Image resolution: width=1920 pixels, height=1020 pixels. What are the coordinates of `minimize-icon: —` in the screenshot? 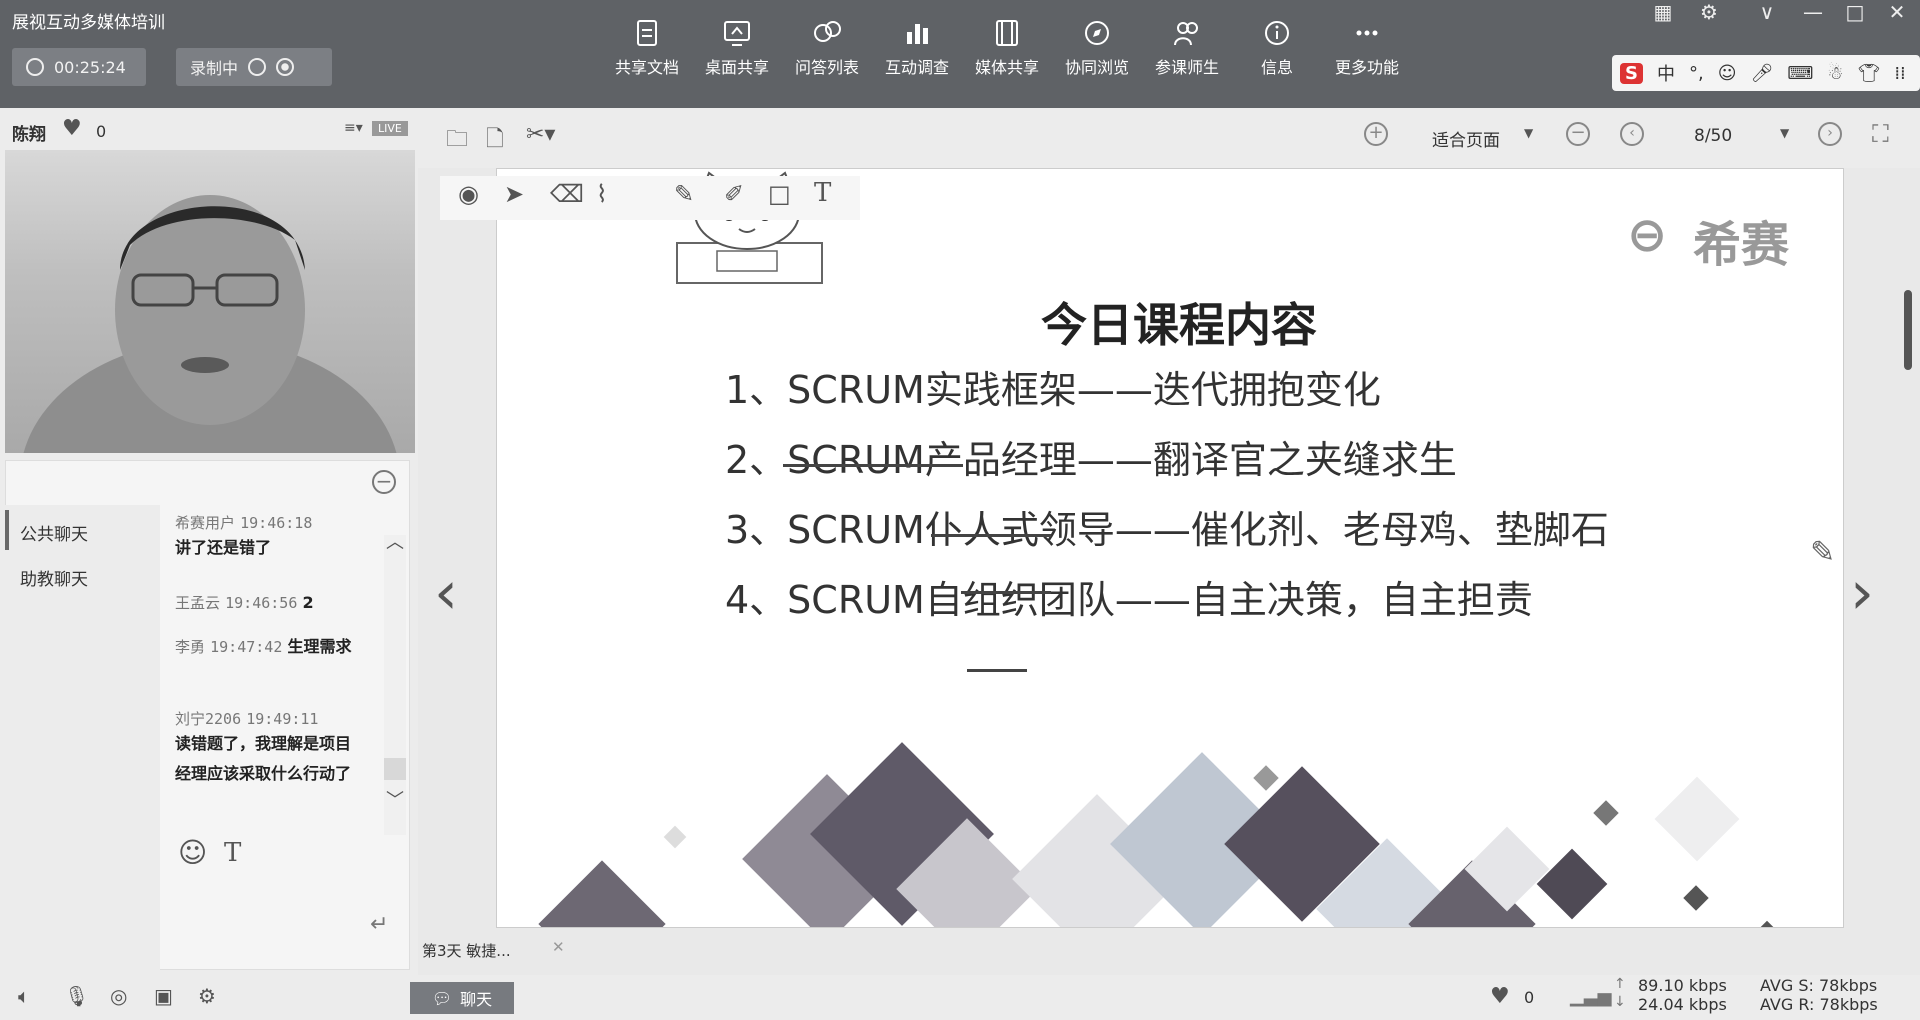 It's located at (1813, 12).